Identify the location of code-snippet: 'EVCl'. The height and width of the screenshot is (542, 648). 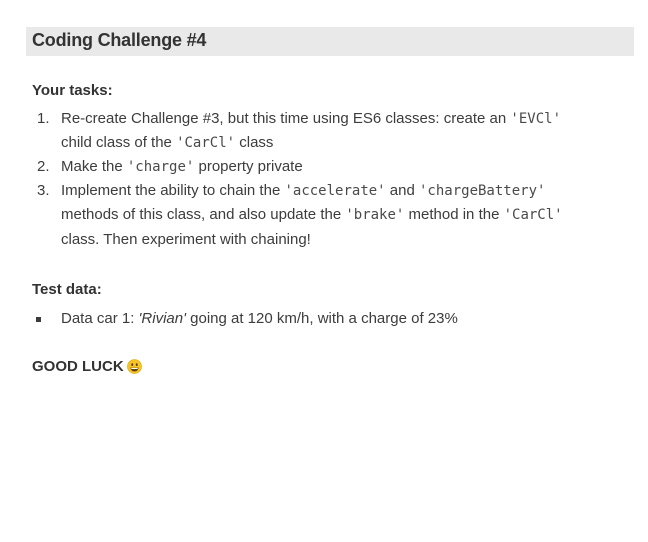
(535, 119).